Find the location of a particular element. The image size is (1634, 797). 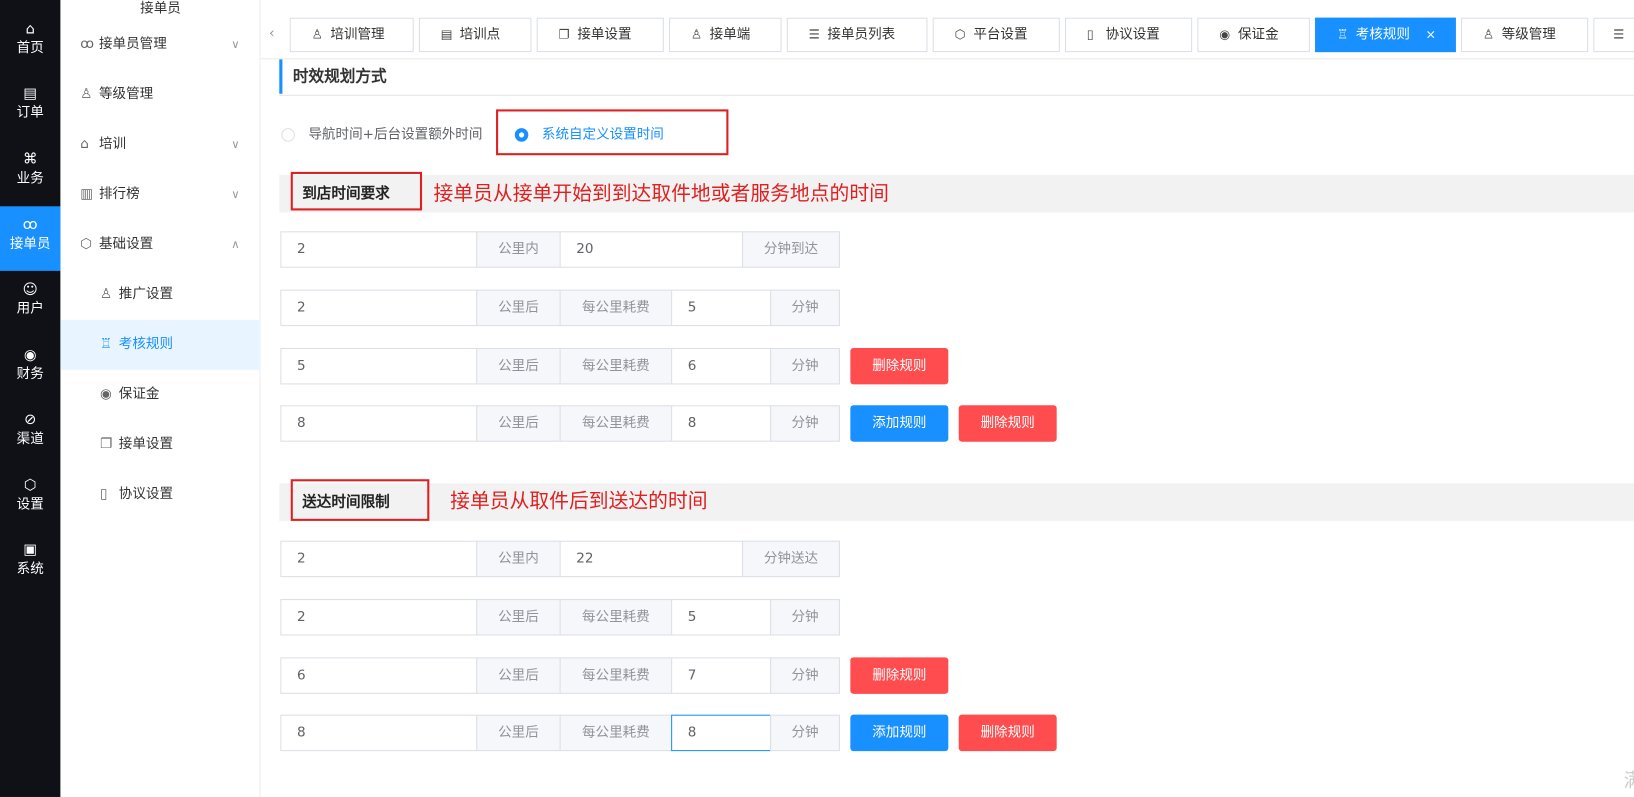

rail-item-settings: ⬡ 设置 is located at coordinates (30, 499).